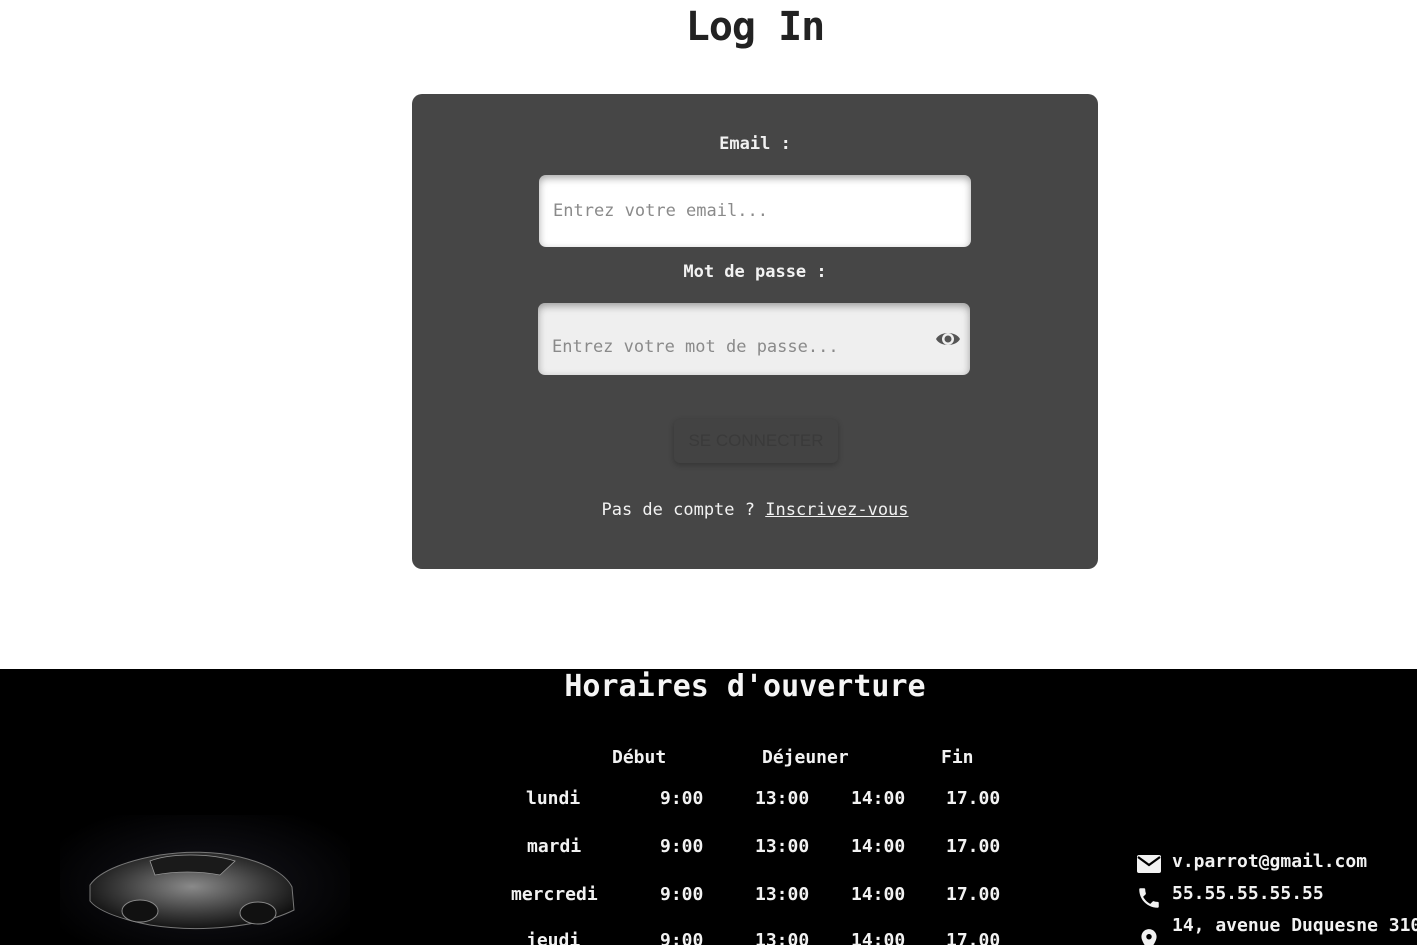 The image size is (1417, 945). I want to click on phone-icon, so click(1149, 898).